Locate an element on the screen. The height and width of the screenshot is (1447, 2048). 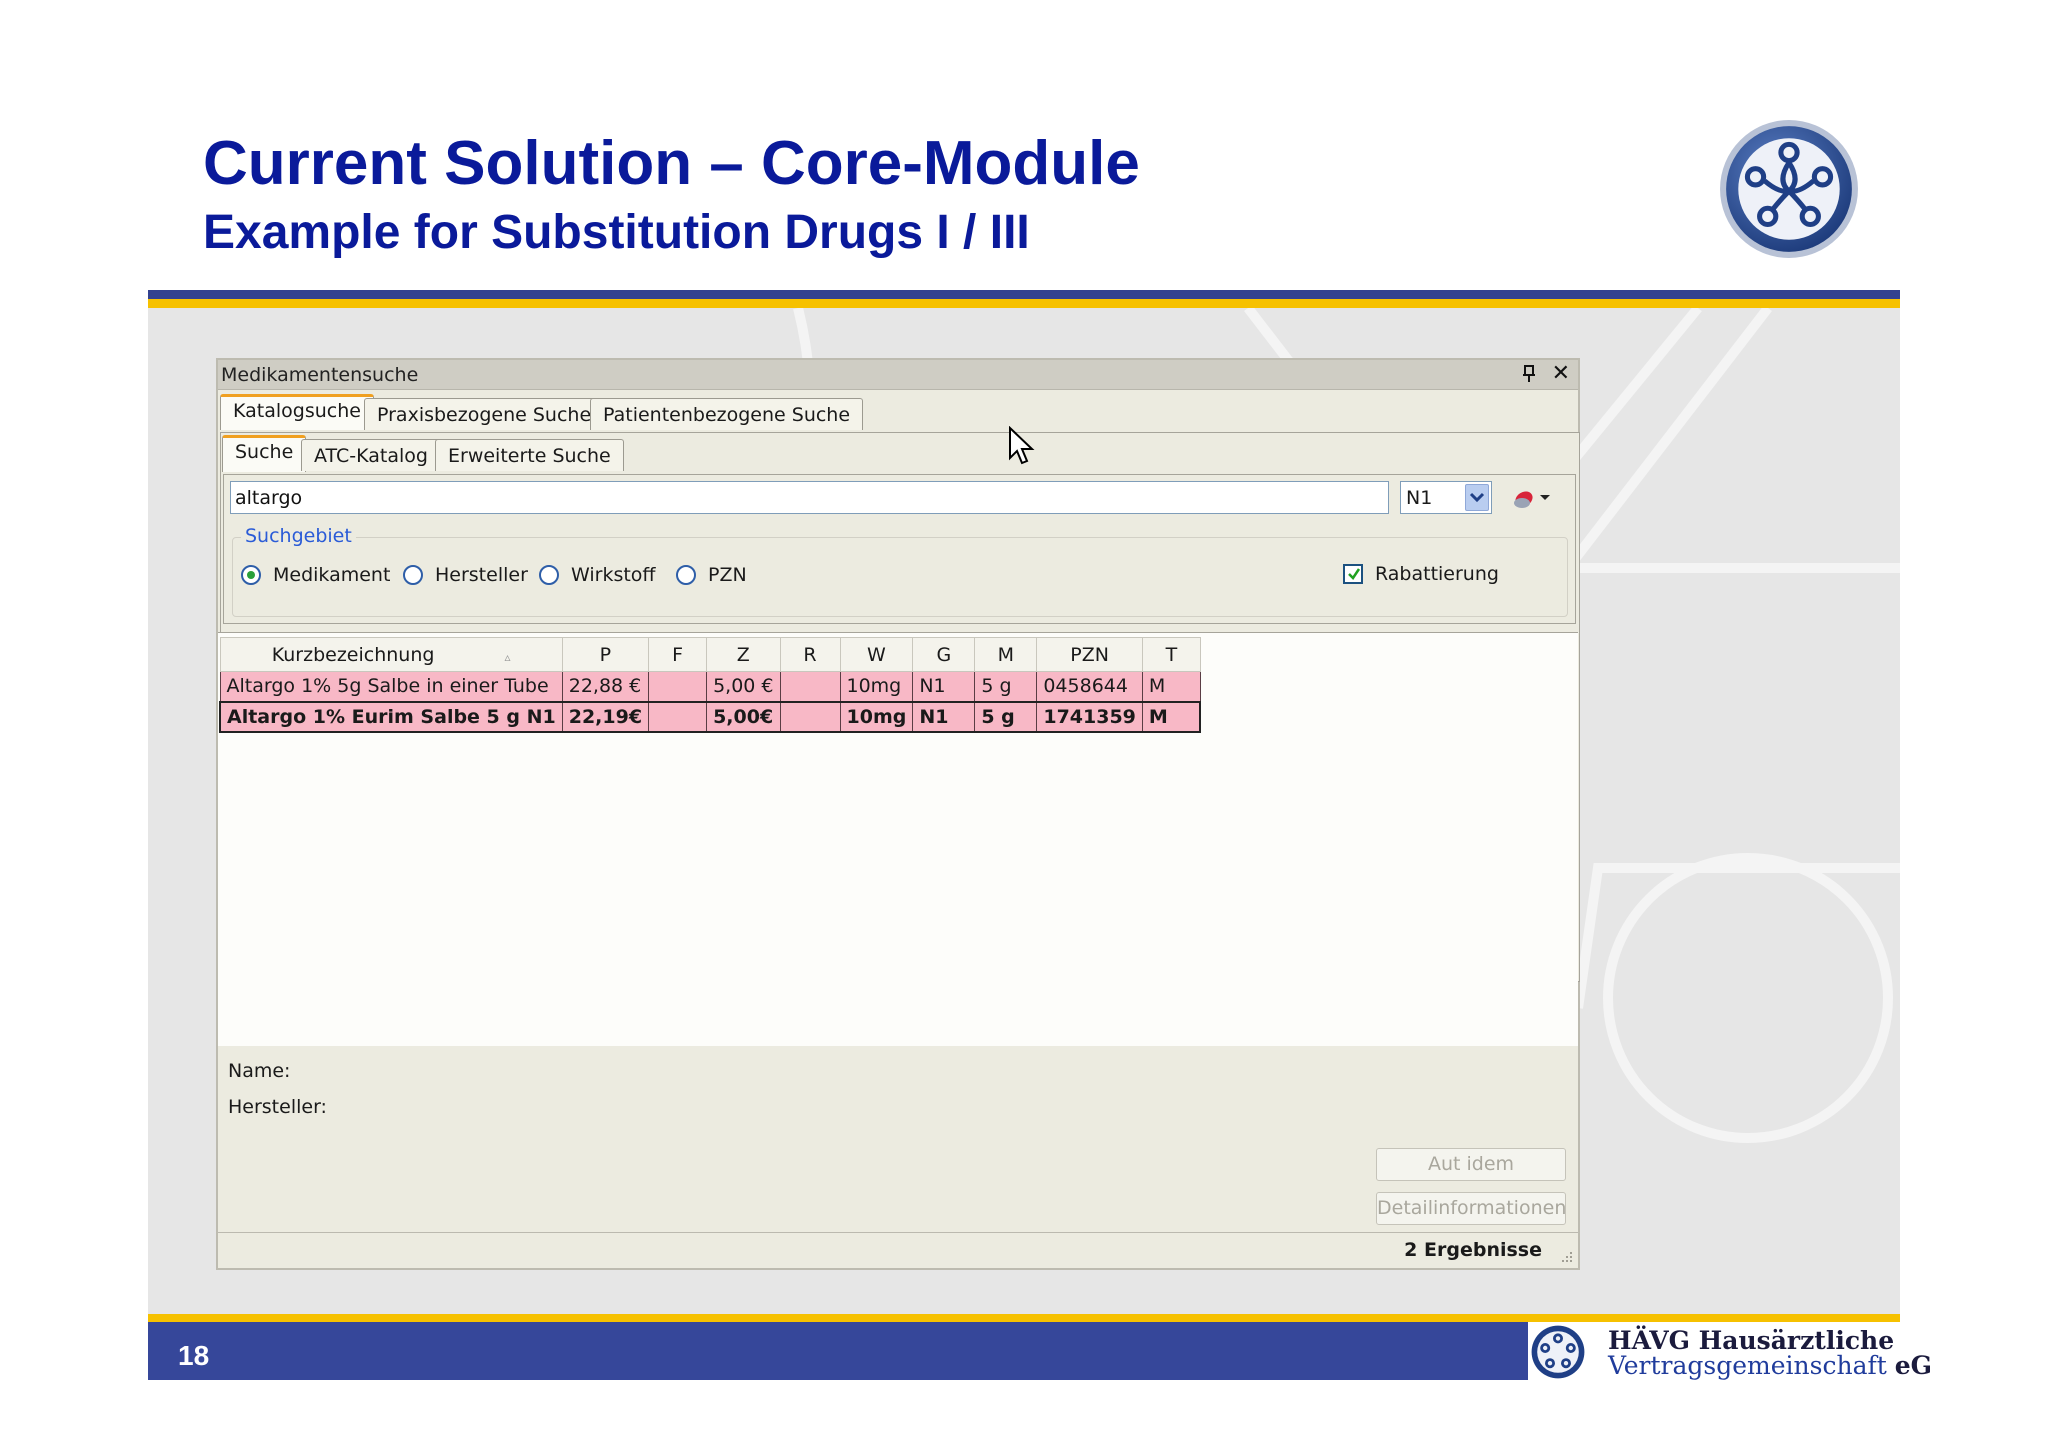
cell-price: 22,88 € is located at coordinates (605, 686).